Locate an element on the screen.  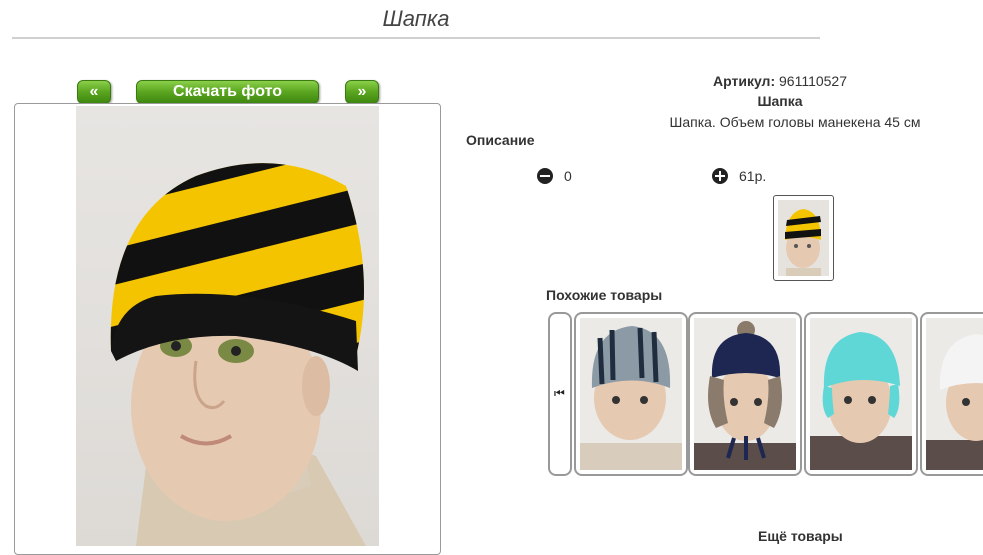
prev-photo-button: « is located at coordinates (94, 92).